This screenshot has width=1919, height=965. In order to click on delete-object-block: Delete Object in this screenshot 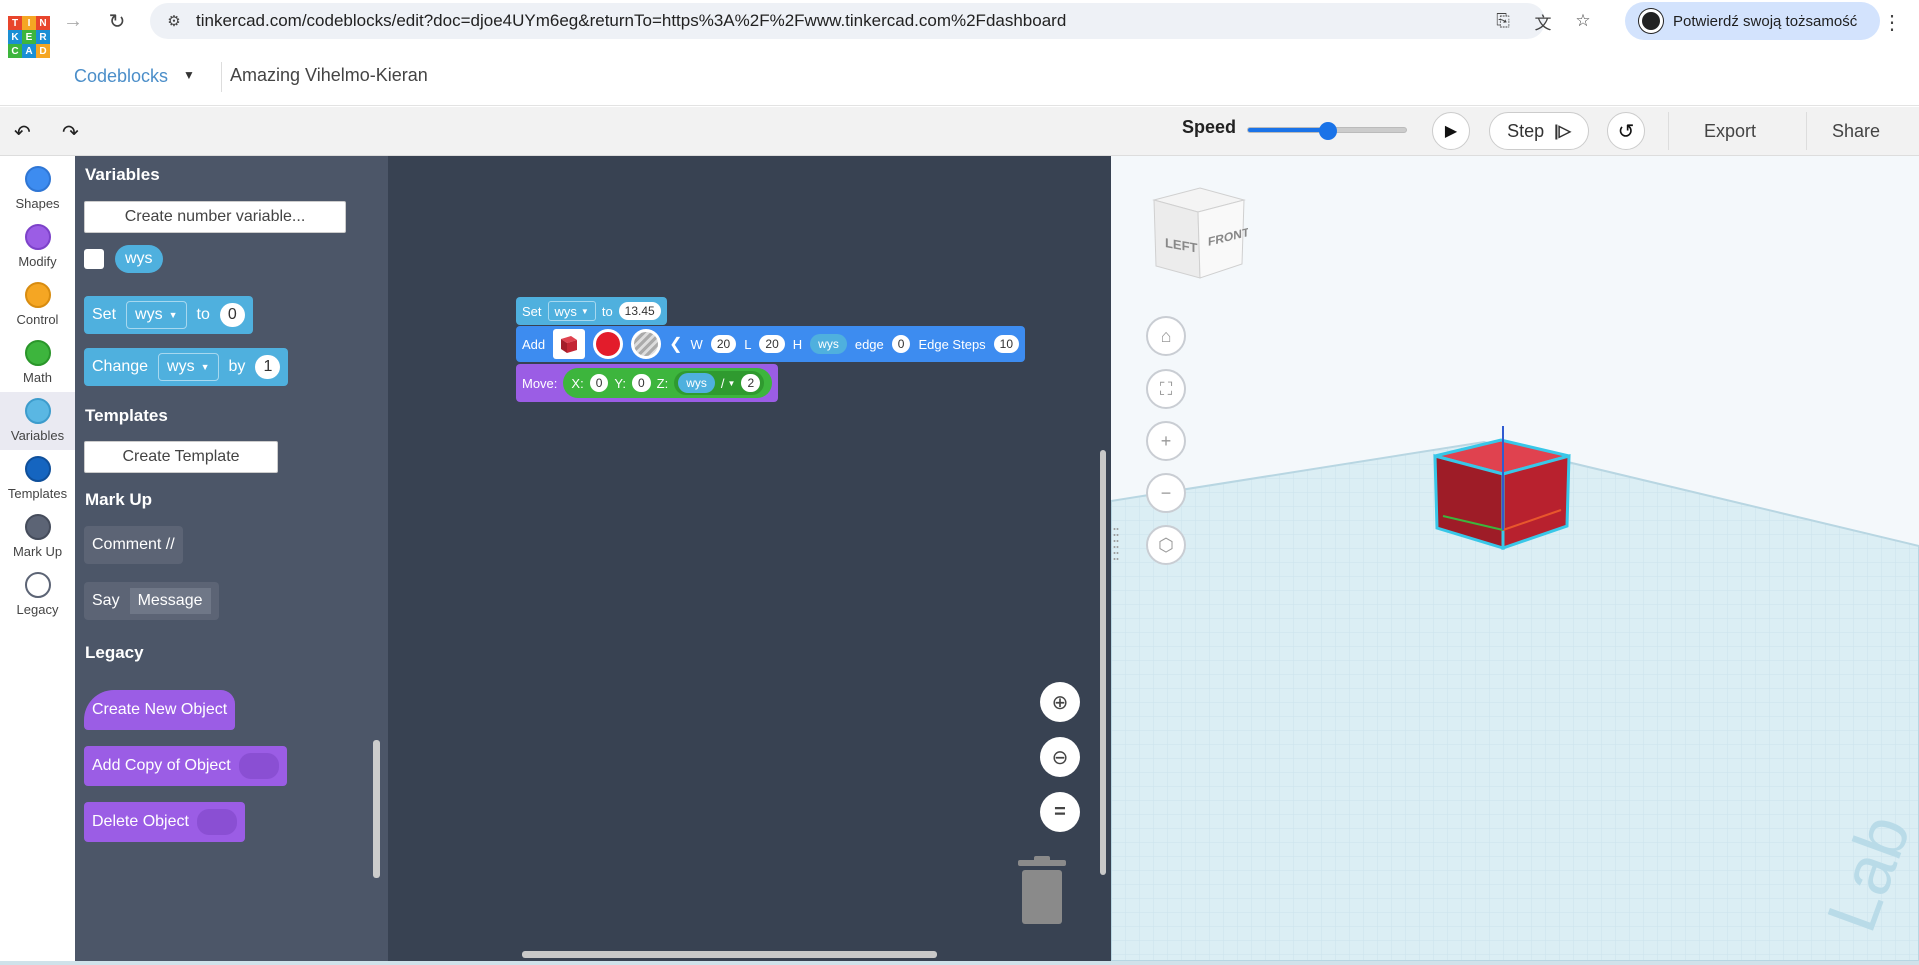, I will do `click(164, 822)`.